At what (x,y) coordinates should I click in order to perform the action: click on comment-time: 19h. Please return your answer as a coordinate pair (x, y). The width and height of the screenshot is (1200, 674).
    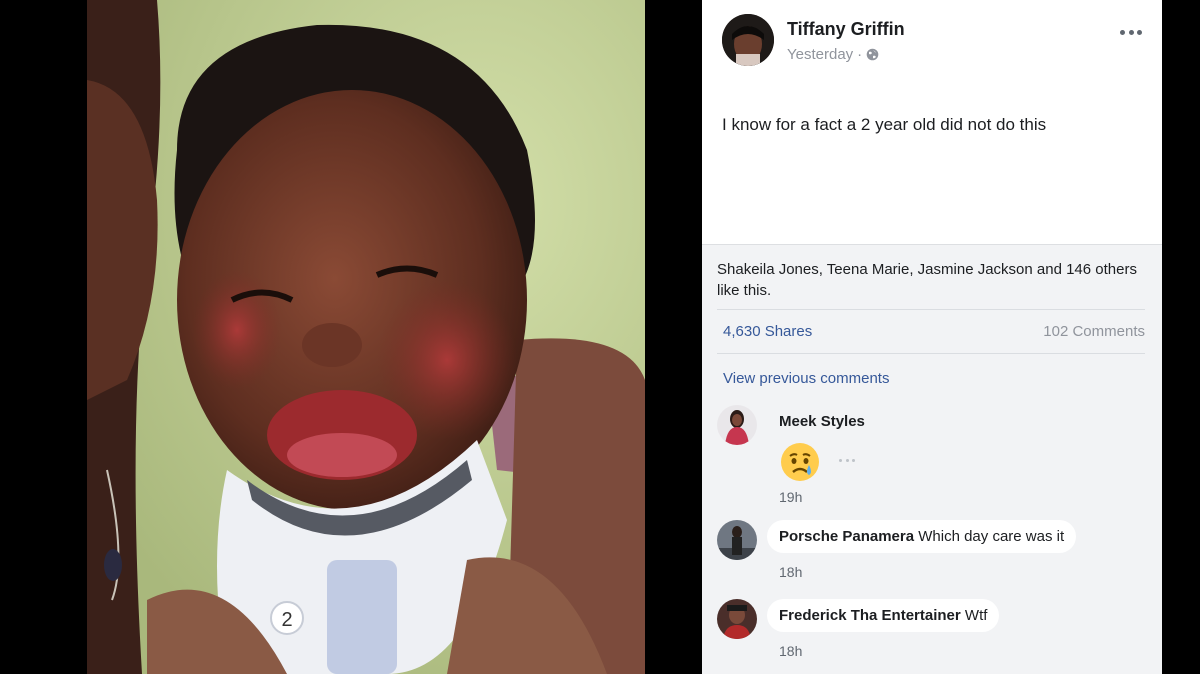
    Looking at the image, I should click on (790, 497).